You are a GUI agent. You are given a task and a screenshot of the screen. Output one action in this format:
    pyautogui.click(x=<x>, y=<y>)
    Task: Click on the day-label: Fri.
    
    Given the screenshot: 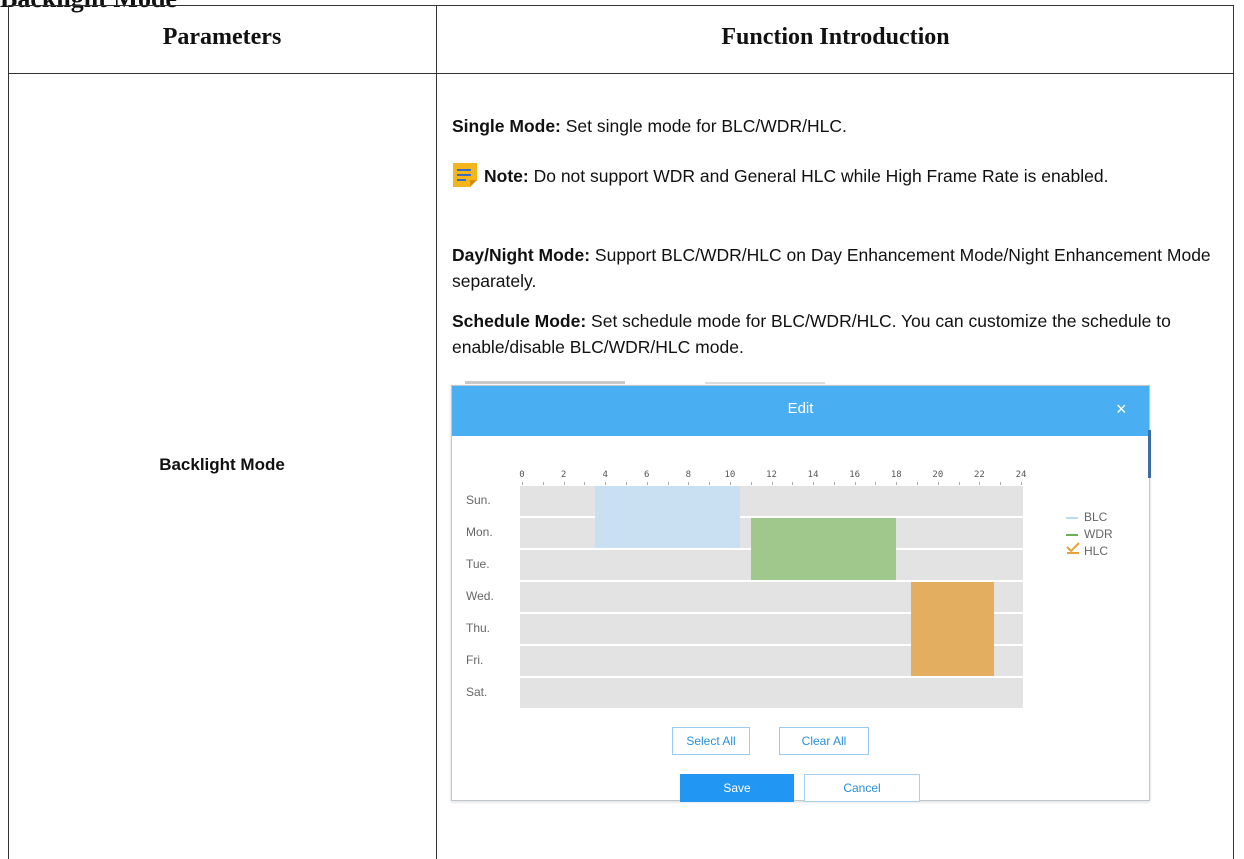 What is the action you would take?
    pyautogui.click(x=475, y=660)
    